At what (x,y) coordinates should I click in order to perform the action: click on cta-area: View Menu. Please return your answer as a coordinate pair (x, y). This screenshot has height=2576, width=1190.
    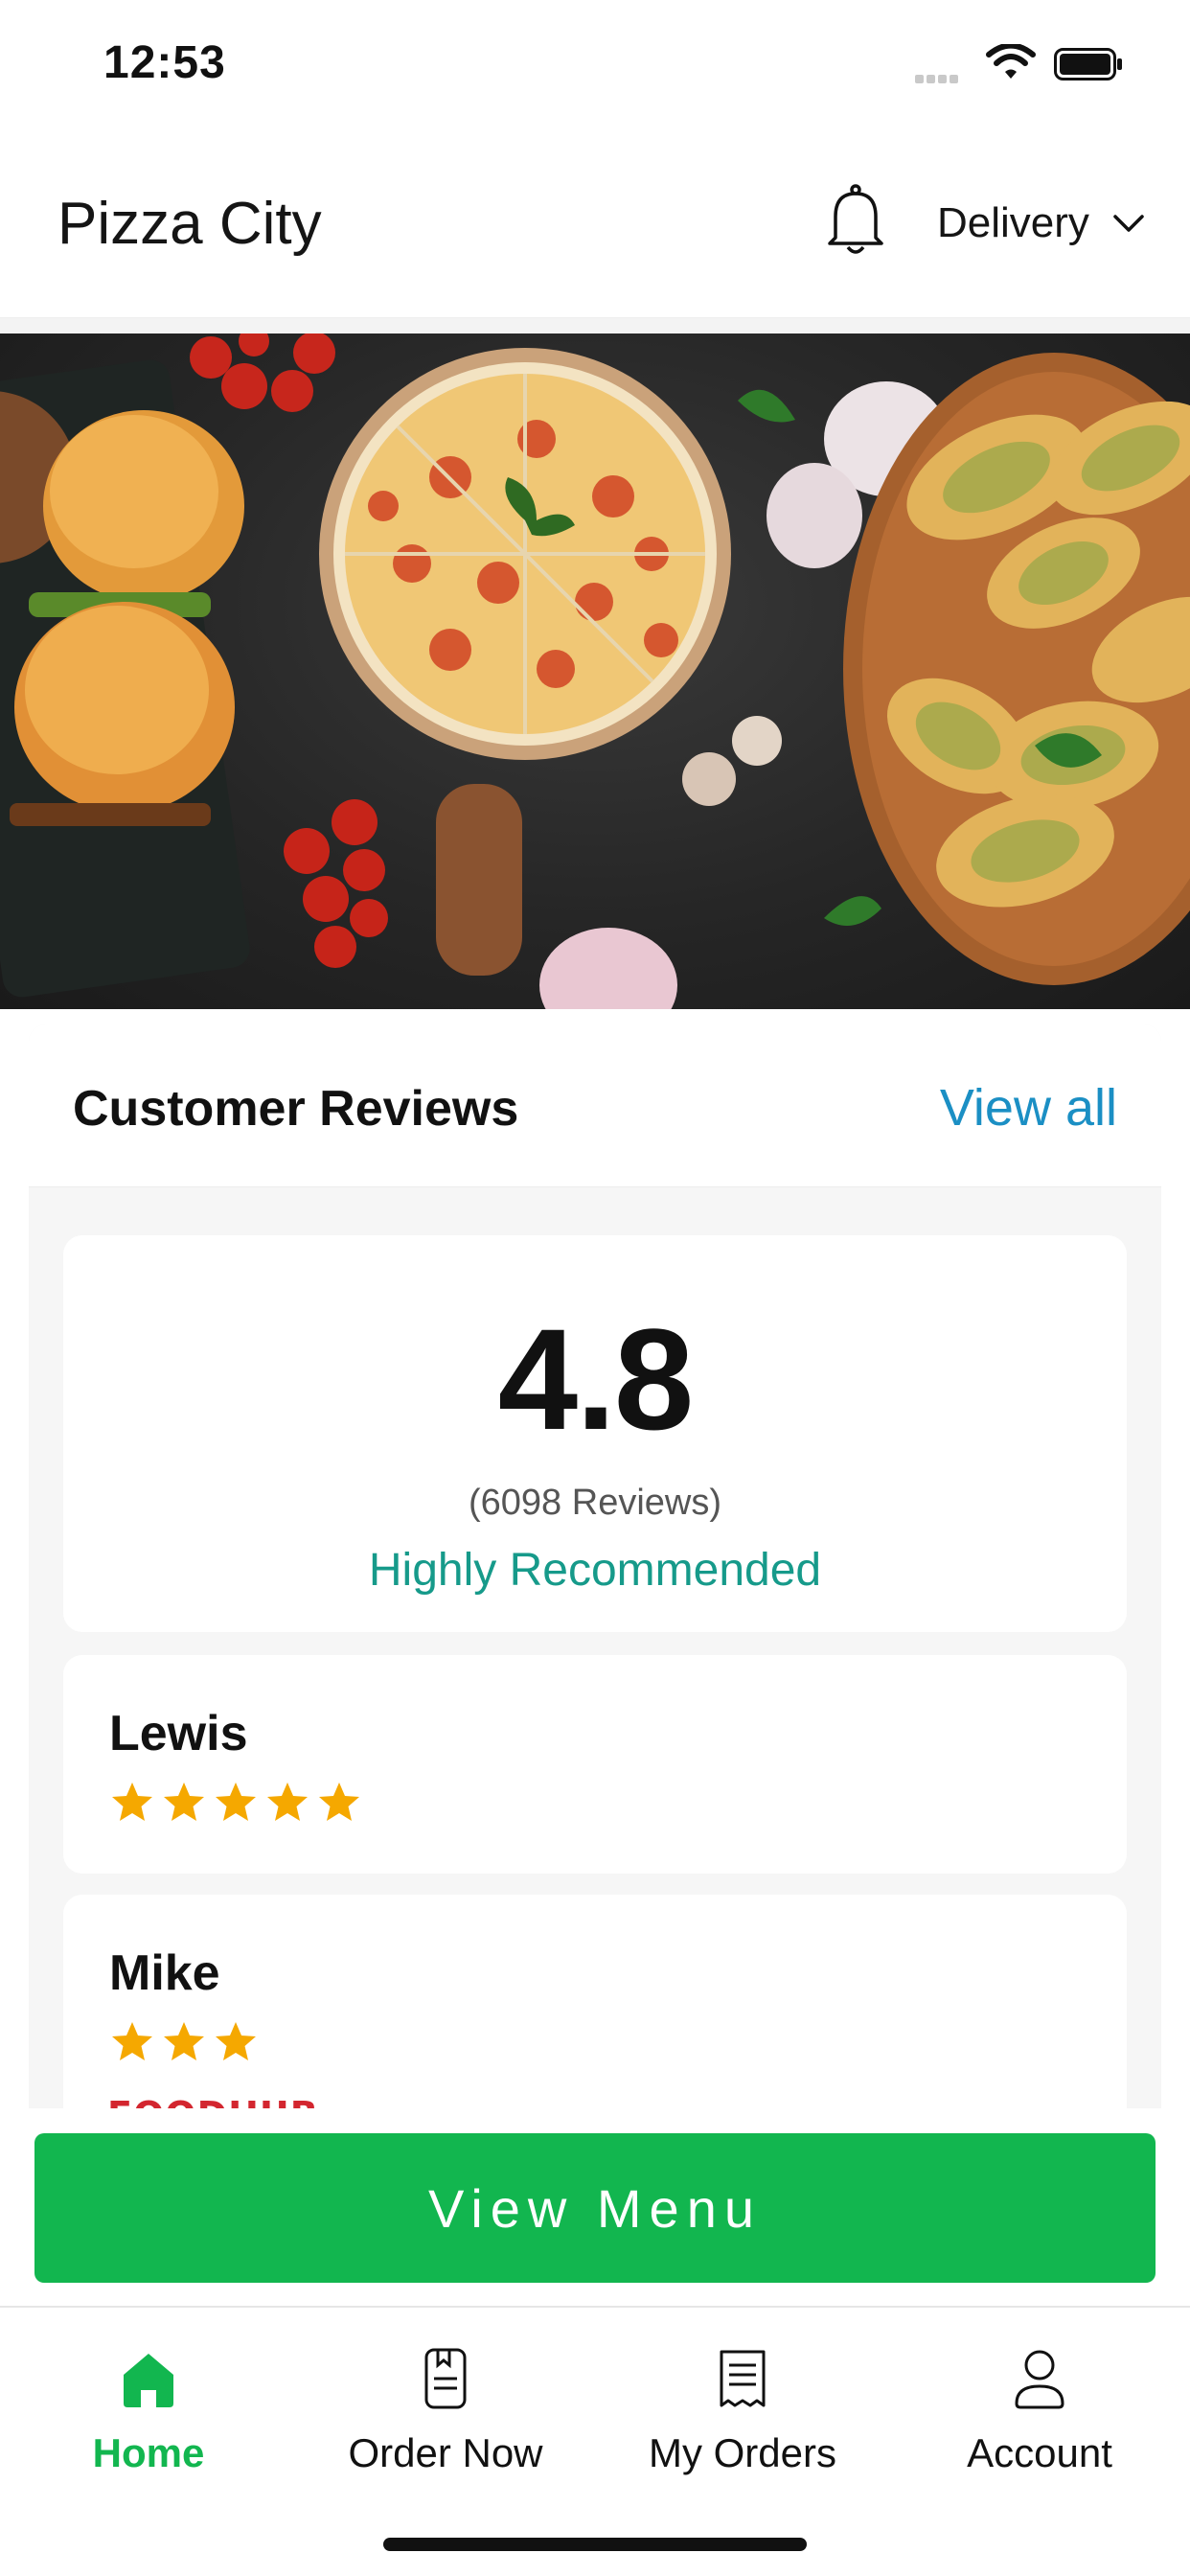
    Looking at the image, I should click on (595, 2208).